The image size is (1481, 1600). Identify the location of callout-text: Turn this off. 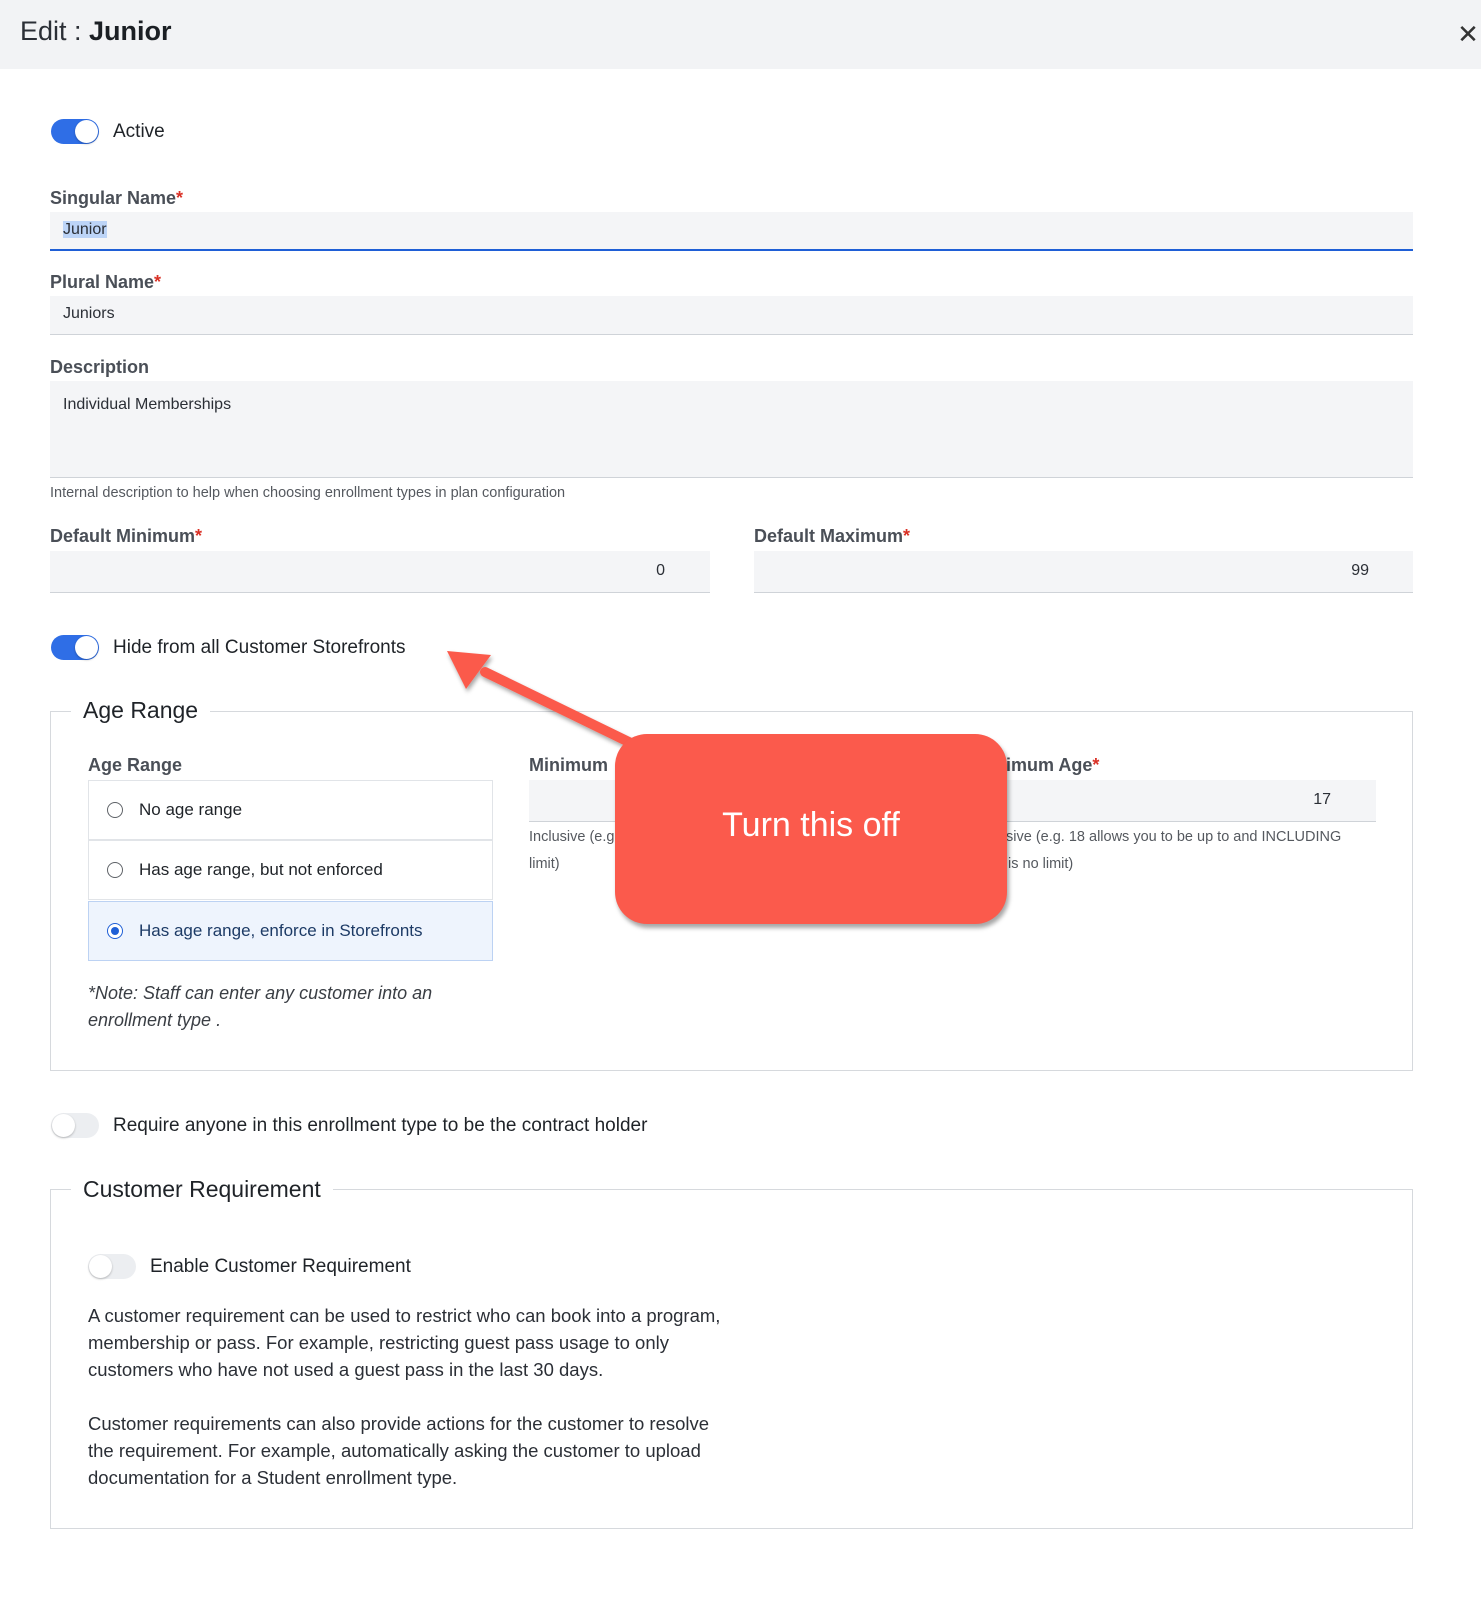
(811, 825).